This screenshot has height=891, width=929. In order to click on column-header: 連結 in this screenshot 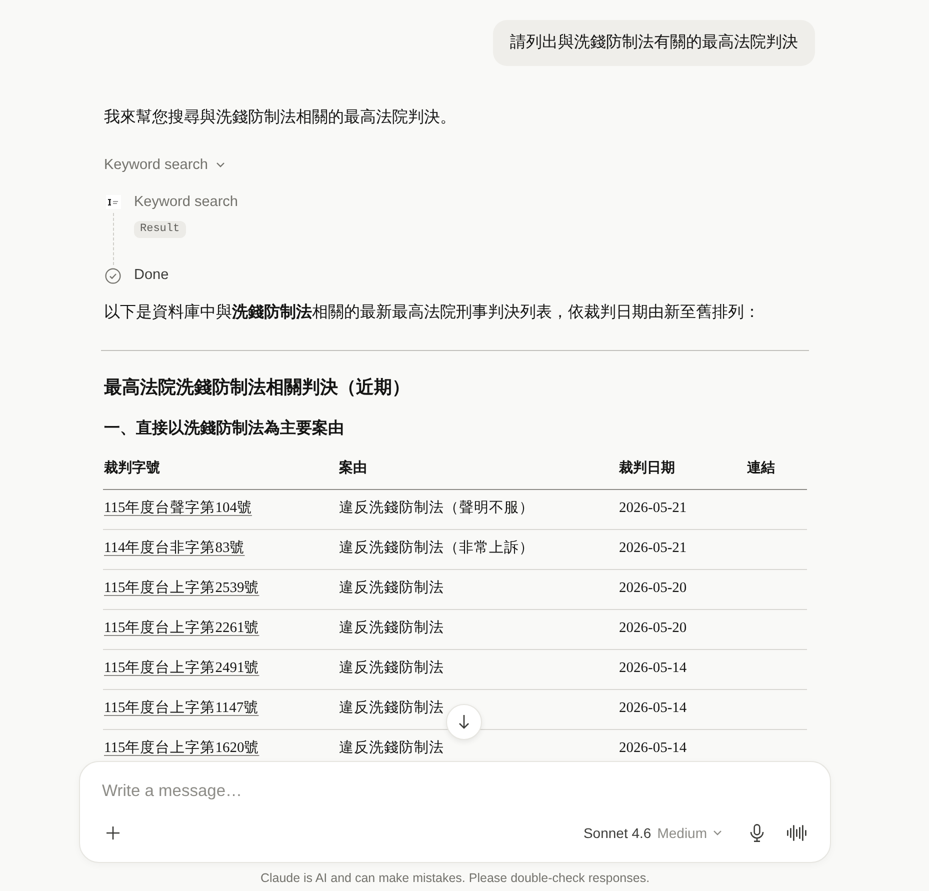, I will do `click(776, 468)`.